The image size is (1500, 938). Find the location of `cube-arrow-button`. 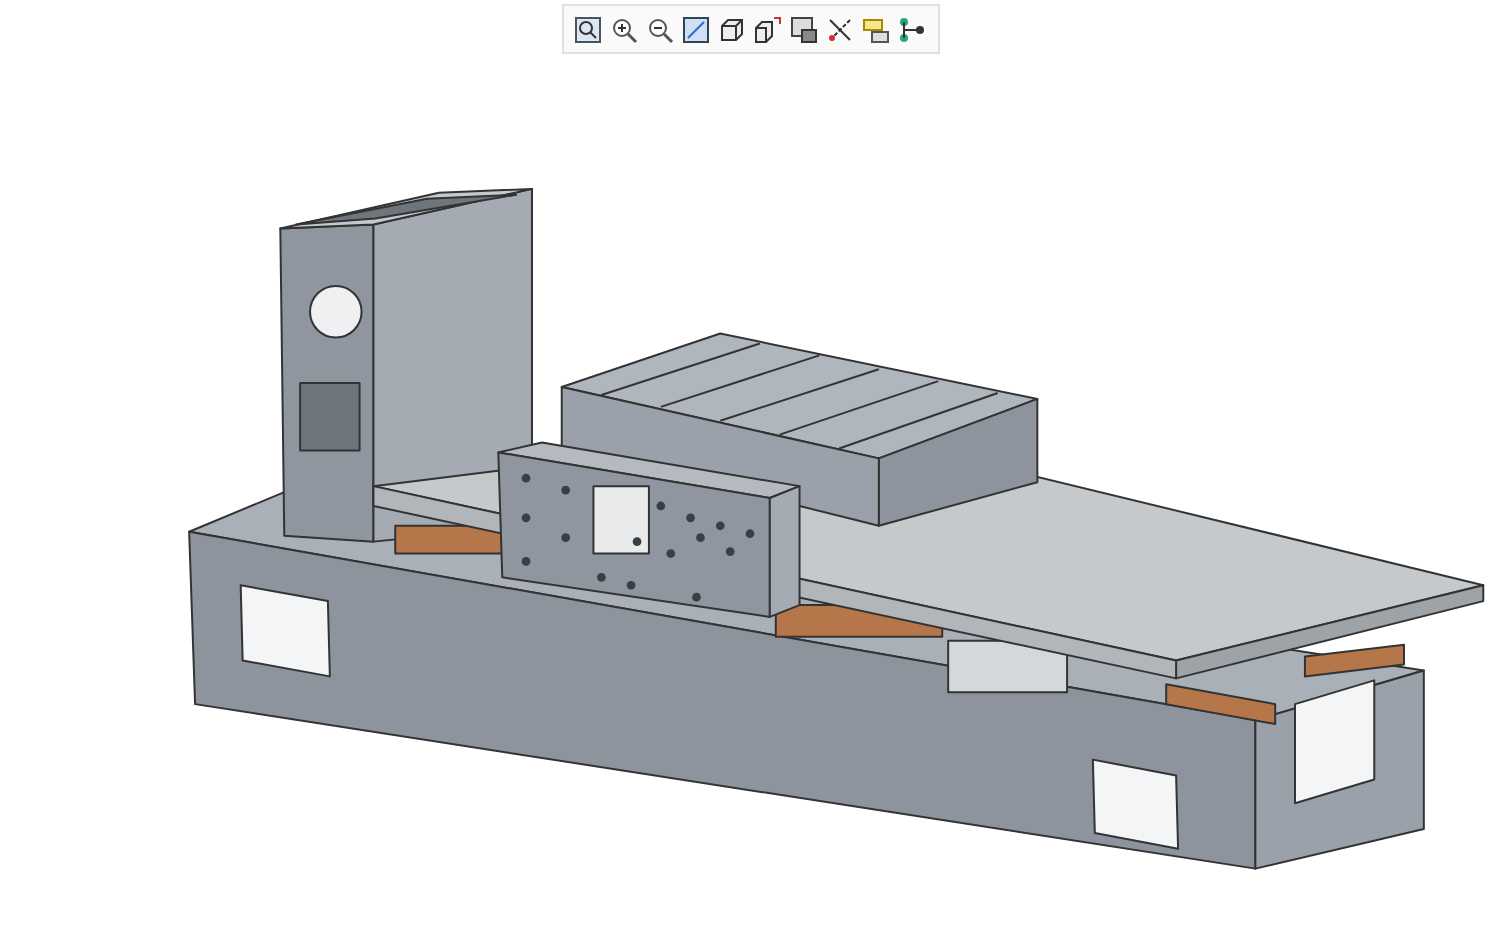

cube-arrow-button is located at coordinates (768, 29).